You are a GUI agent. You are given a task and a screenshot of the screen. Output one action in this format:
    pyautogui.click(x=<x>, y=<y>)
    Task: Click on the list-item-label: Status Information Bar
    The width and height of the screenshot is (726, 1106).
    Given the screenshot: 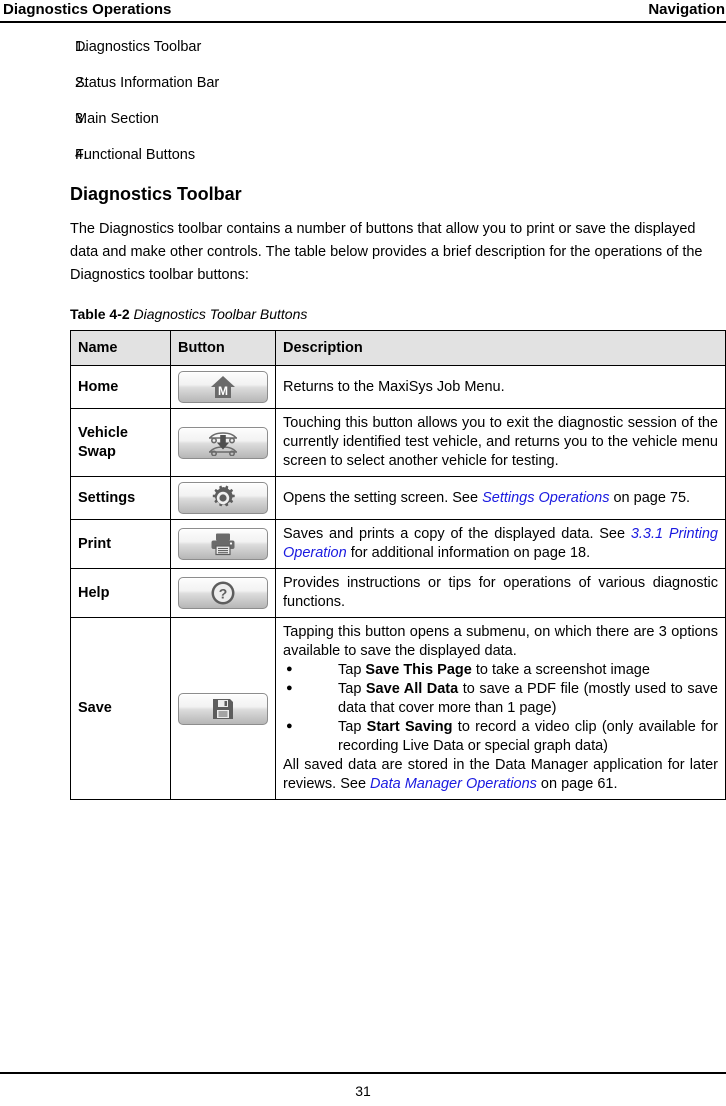 What is the action you would take?
    pyautogui.click(x=147, y=83)
    